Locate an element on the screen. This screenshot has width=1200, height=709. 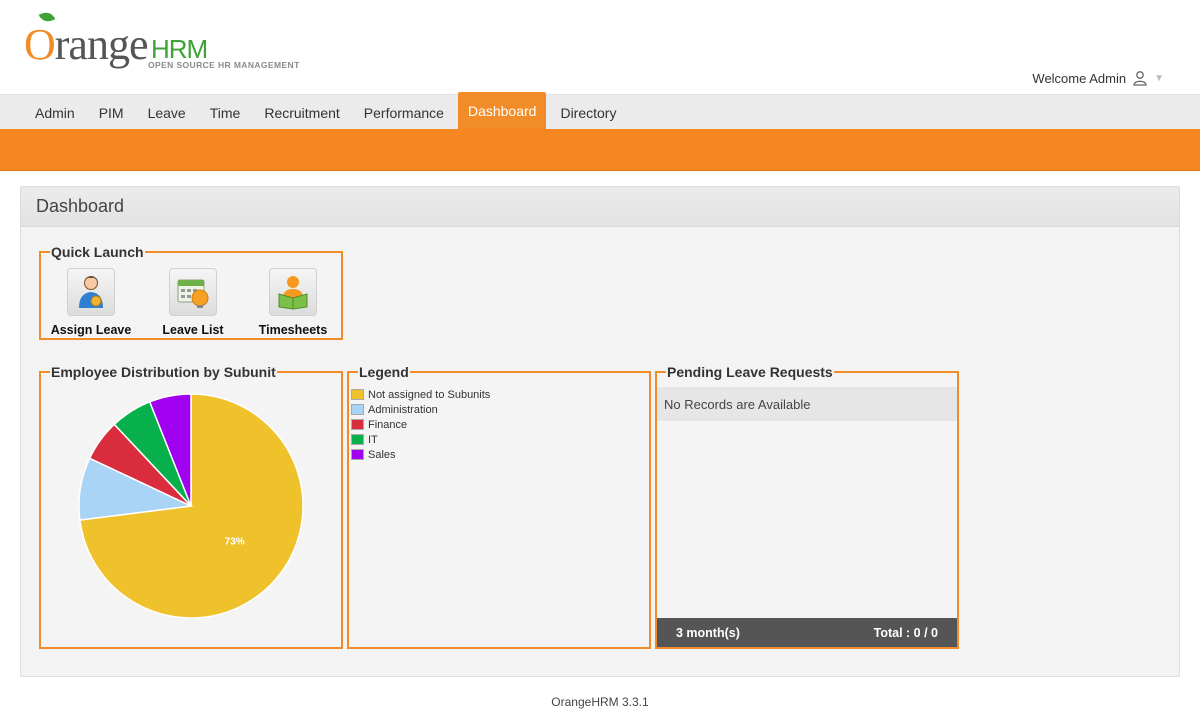
user-icon is located at coordinates (1140, 78).